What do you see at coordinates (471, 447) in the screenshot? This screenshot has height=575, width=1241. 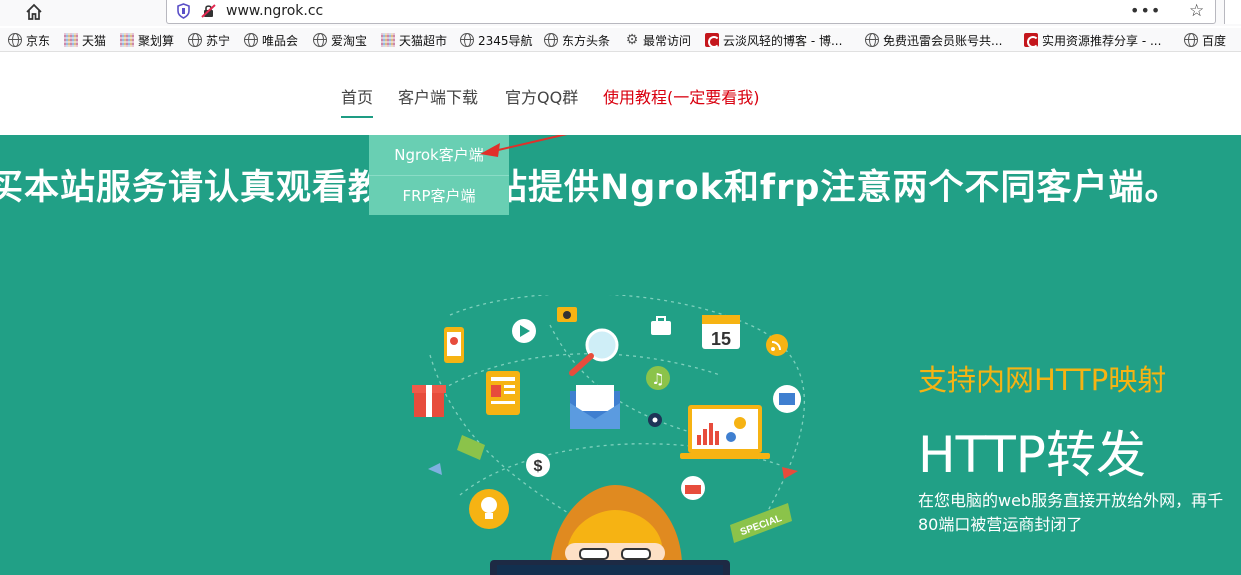 I see `tag-icon` at bounding box center [471, 447].